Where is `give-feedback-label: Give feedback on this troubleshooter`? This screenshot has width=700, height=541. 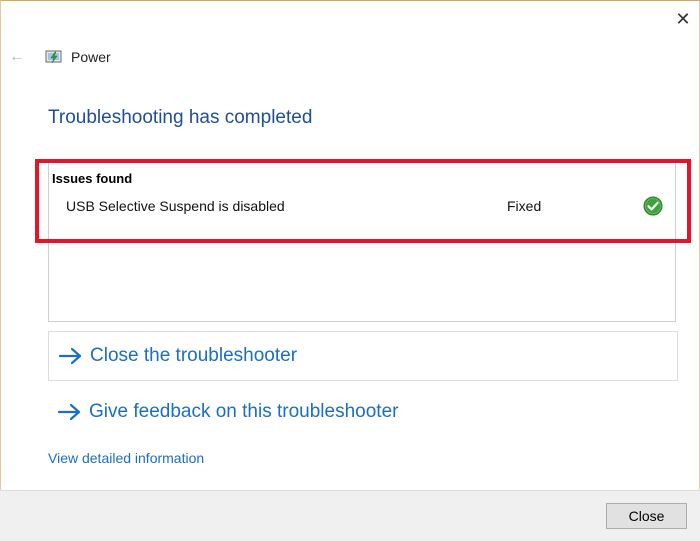 give-feedback-label: Give feedback on this troubleshooter is located at coordinates (244, 411).